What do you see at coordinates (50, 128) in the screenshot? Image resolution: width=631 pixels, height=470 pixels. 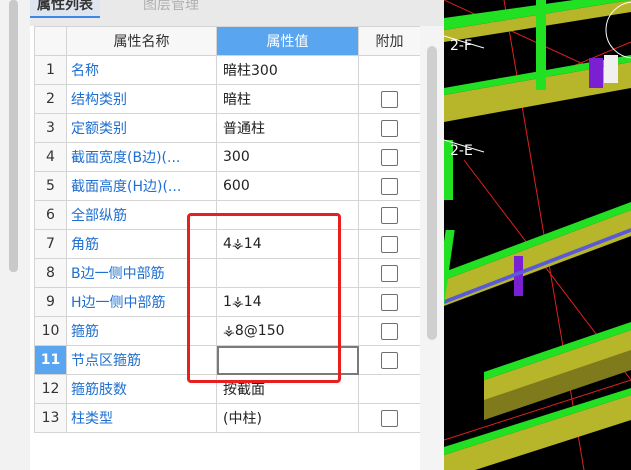 I see `row-index: 3` at bounding box center [50, 128].